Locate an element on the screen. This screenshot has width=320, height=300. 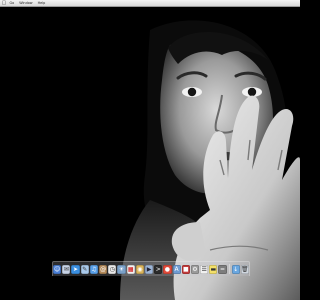
preview-icon: ◉ is located at coordinates (139, 269).